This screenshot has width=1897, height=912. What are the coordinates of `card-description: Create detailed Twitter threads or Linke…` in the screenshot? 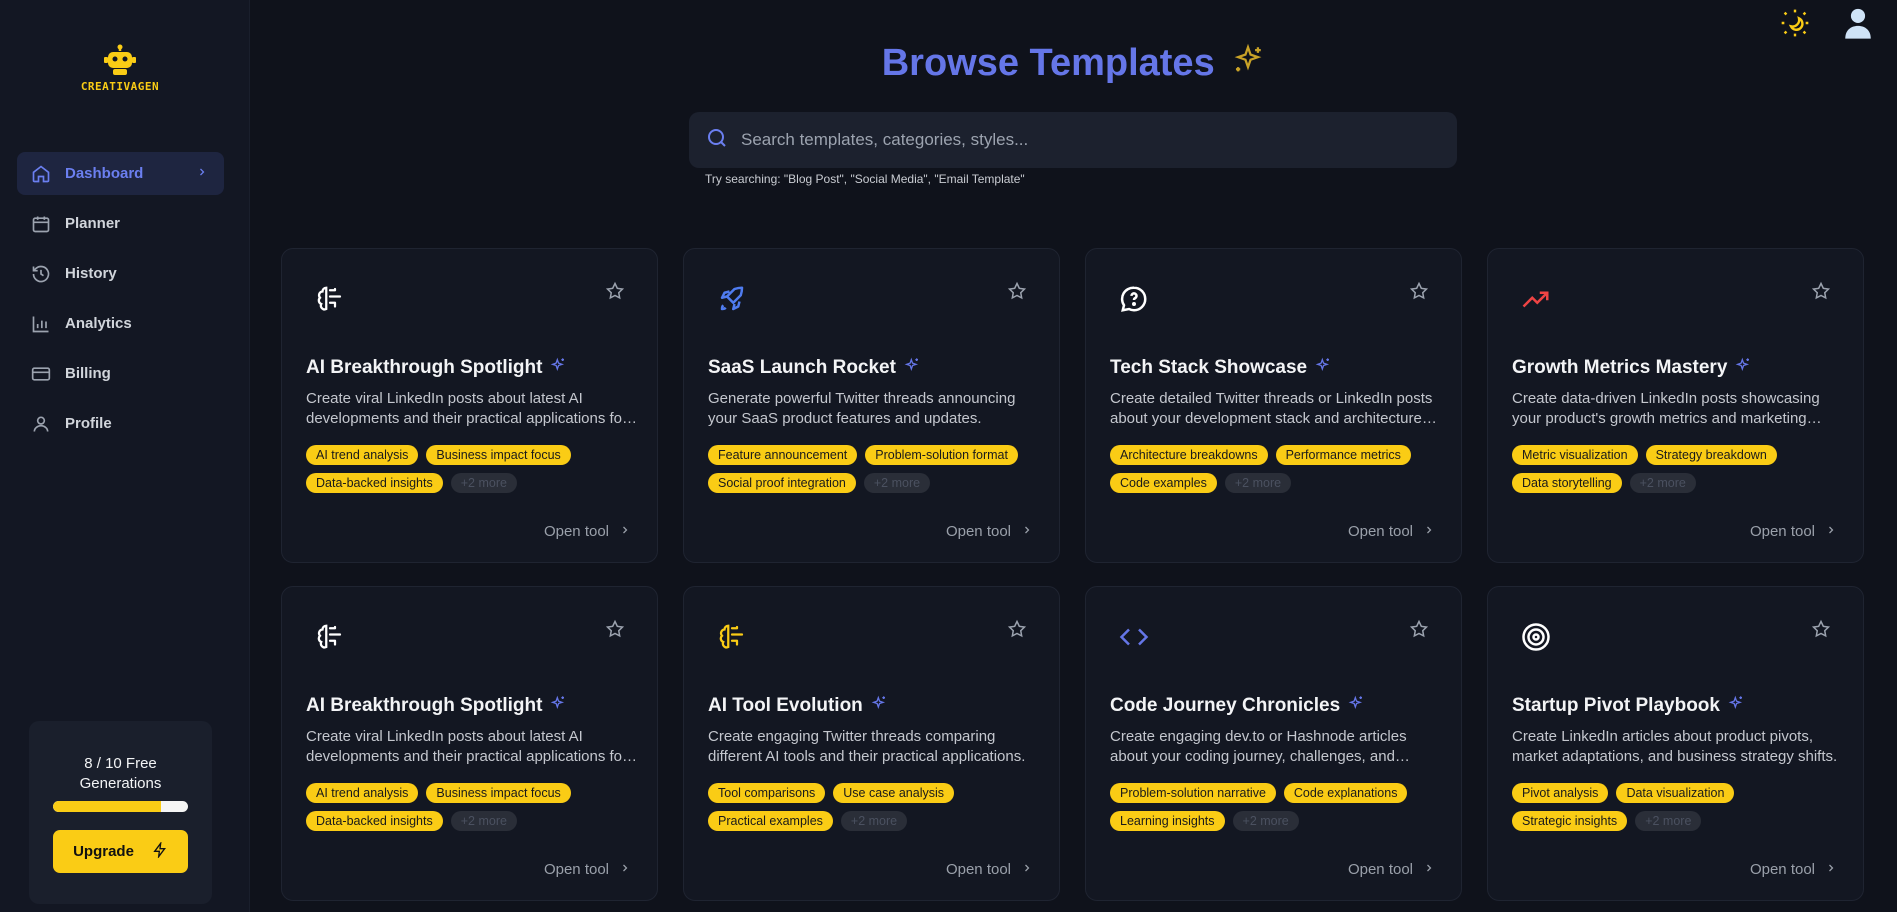 It's located at (1271, 408).